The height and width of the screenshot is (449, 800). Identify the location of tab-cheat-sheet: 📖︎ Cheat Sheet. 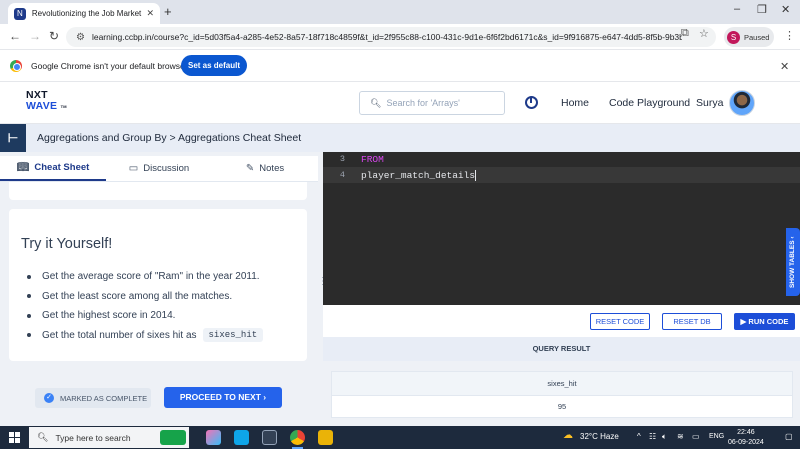
(53, 168).